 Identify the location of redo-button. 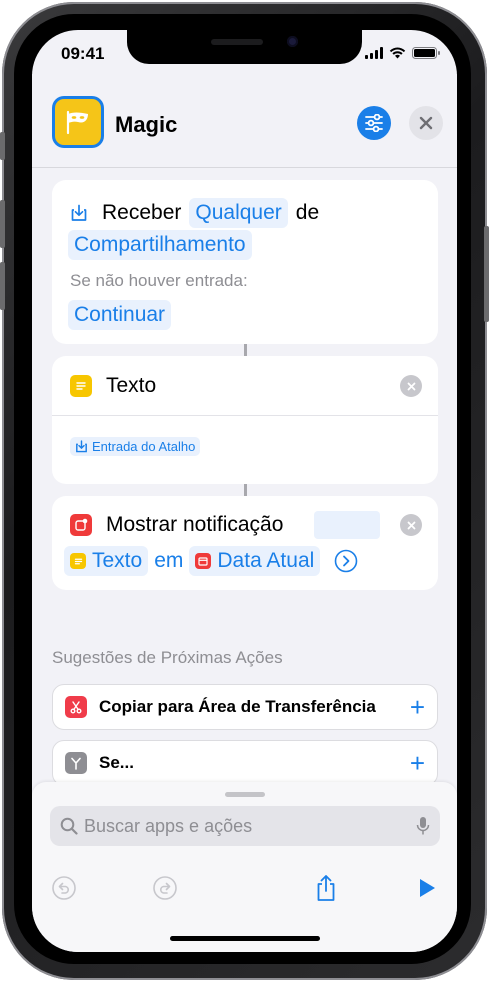
(165, 888).